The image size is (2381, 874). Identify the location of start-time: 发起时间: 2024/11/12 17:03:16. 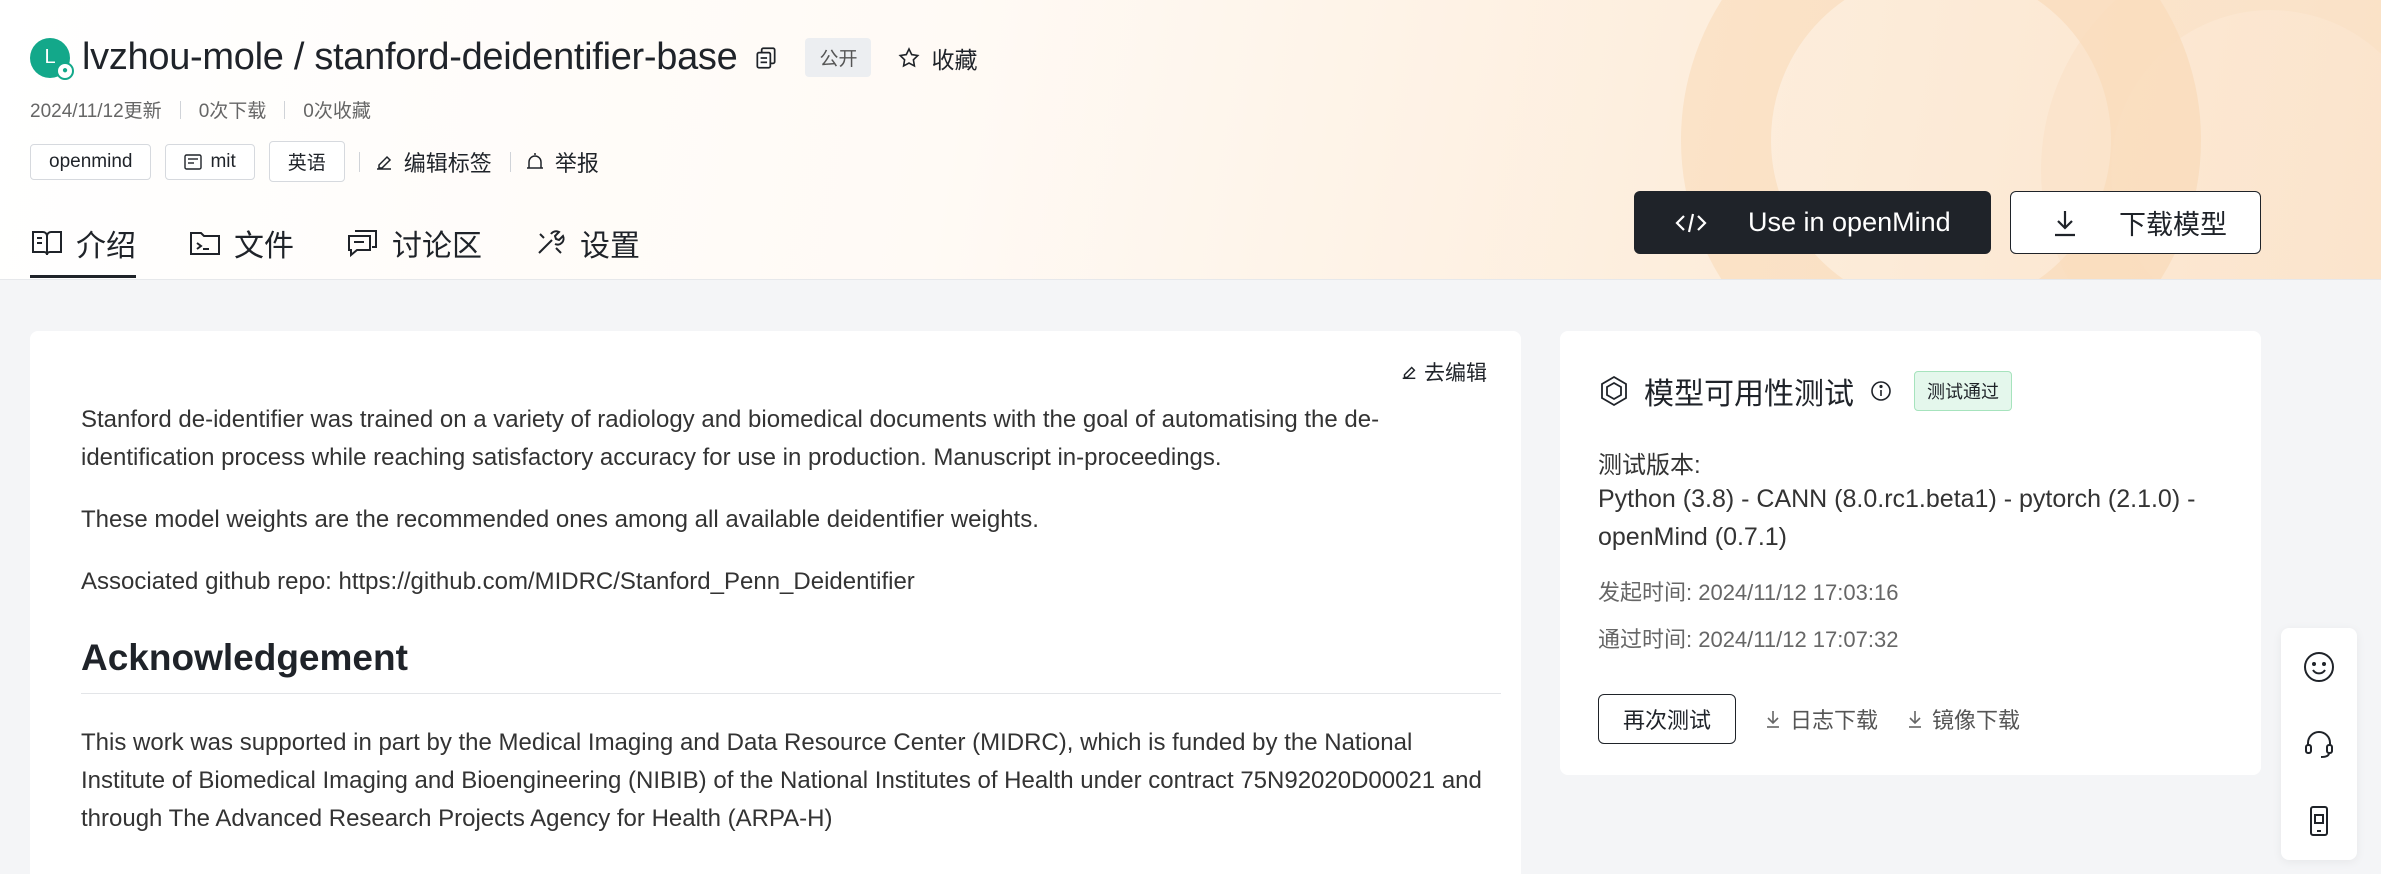
(1748, 592).